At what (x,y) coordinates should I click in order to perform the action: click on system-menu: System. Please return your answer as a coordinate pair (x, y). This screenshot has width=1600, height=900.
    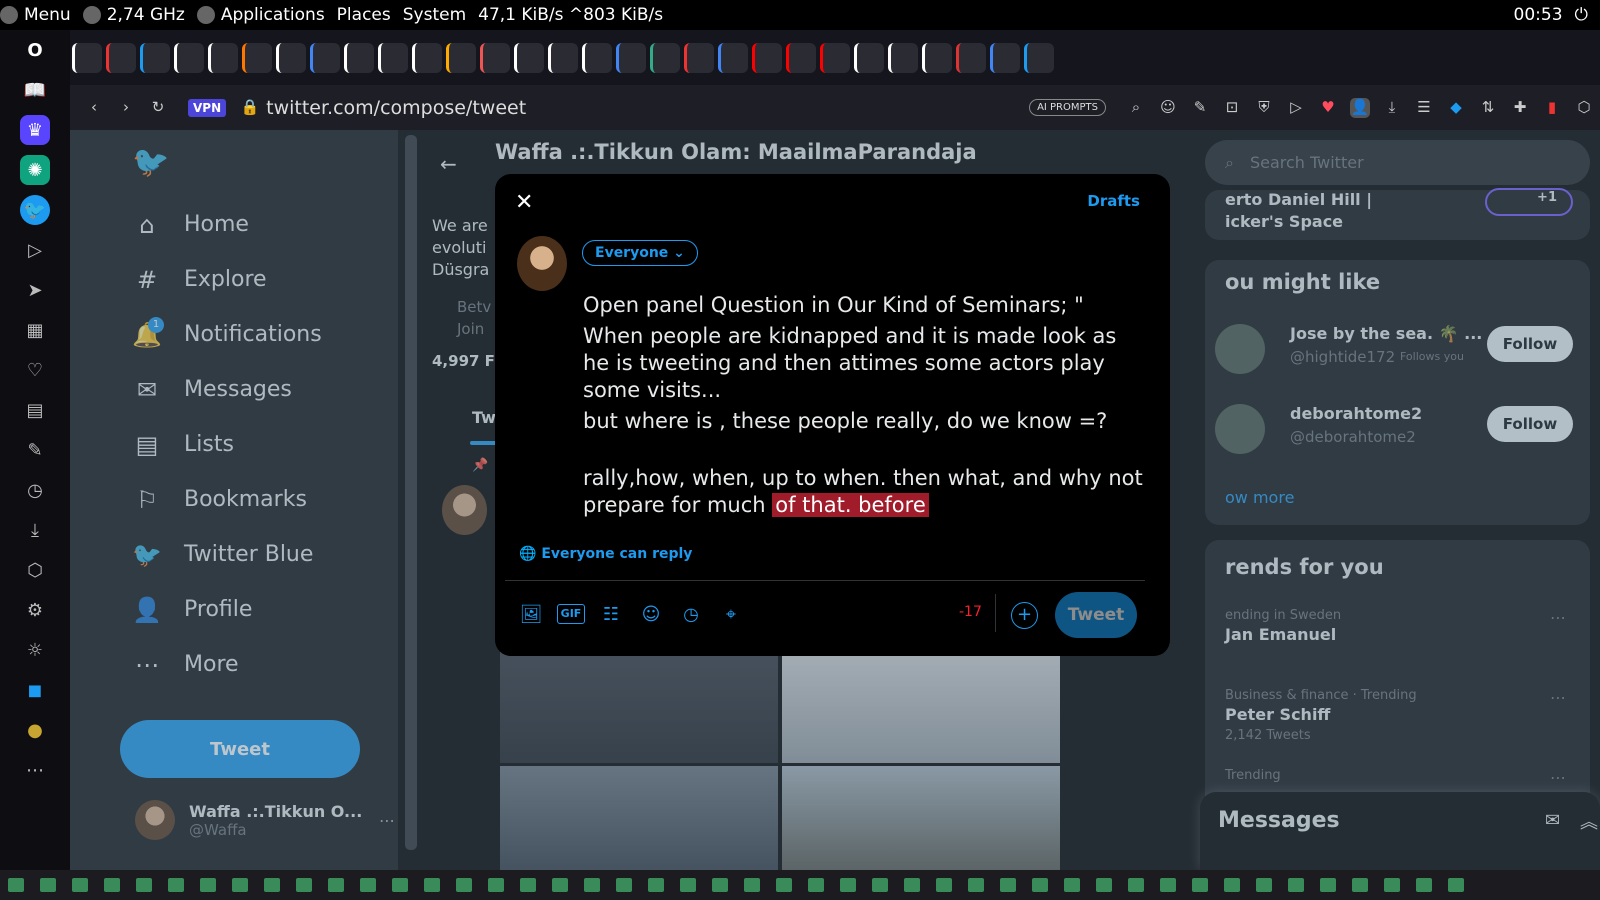
    Looking at the image, I should click on (434, 15).